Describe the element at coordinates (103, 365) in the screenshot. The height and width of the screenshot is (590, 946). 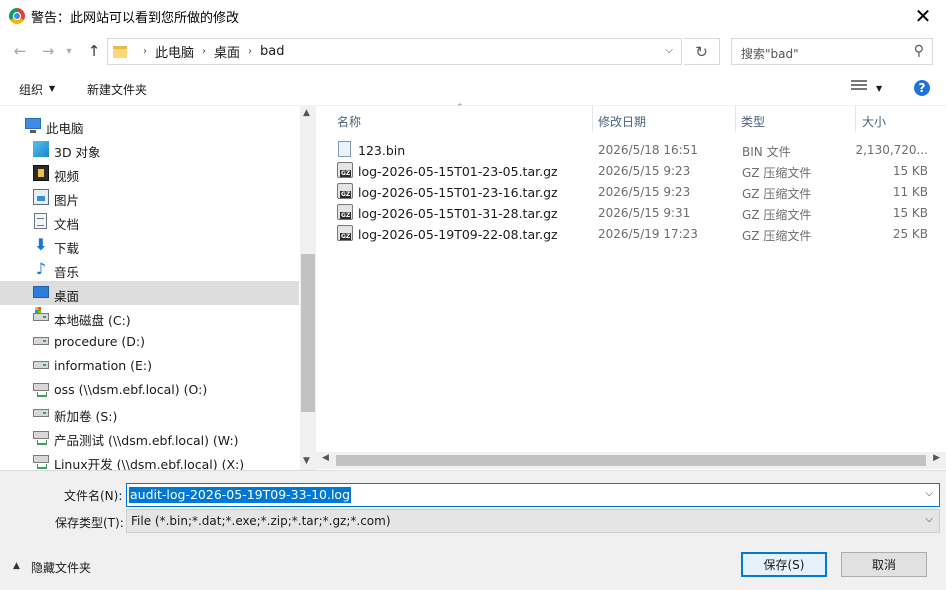
I see `tree-item-label: information (E:)` at that location.